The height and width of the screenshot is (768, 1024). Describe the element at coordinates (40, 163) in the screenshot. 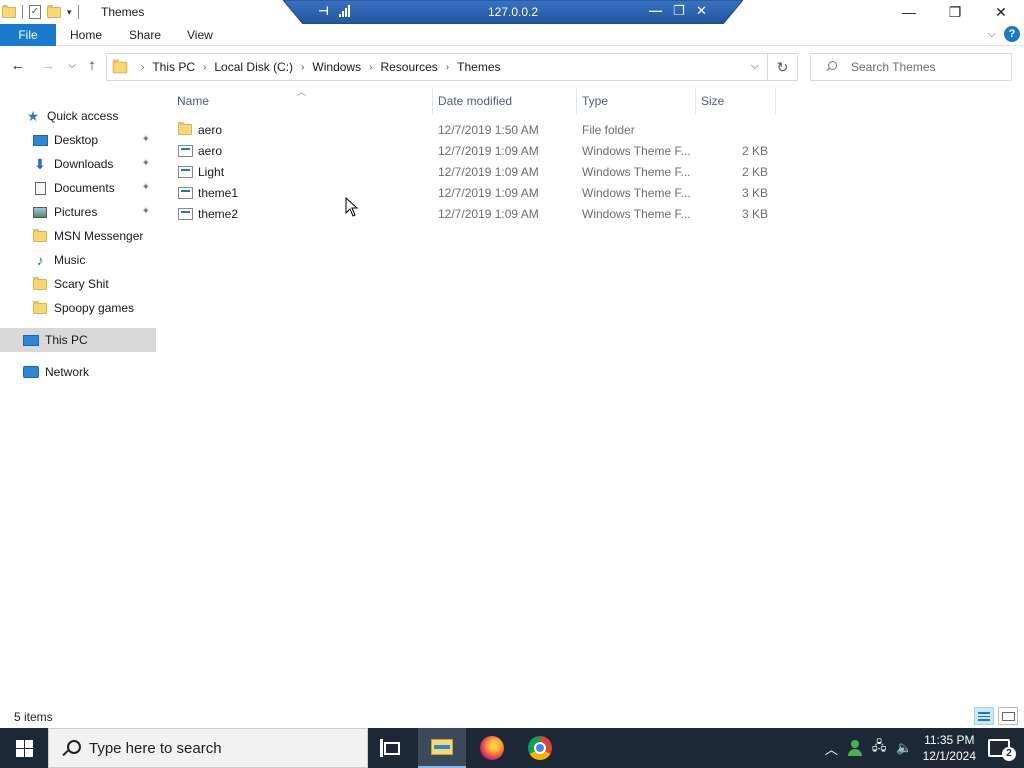

I see `download-icon: ⬇` at that location.